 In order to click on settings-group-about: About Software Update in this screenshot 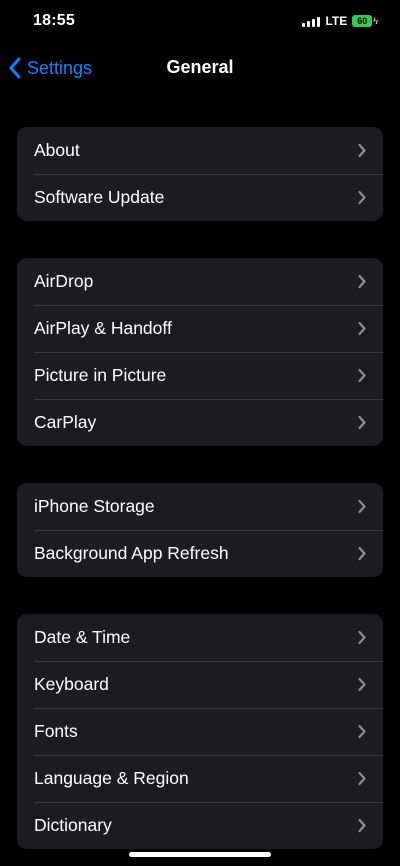, I will do `click(200, 174)`.